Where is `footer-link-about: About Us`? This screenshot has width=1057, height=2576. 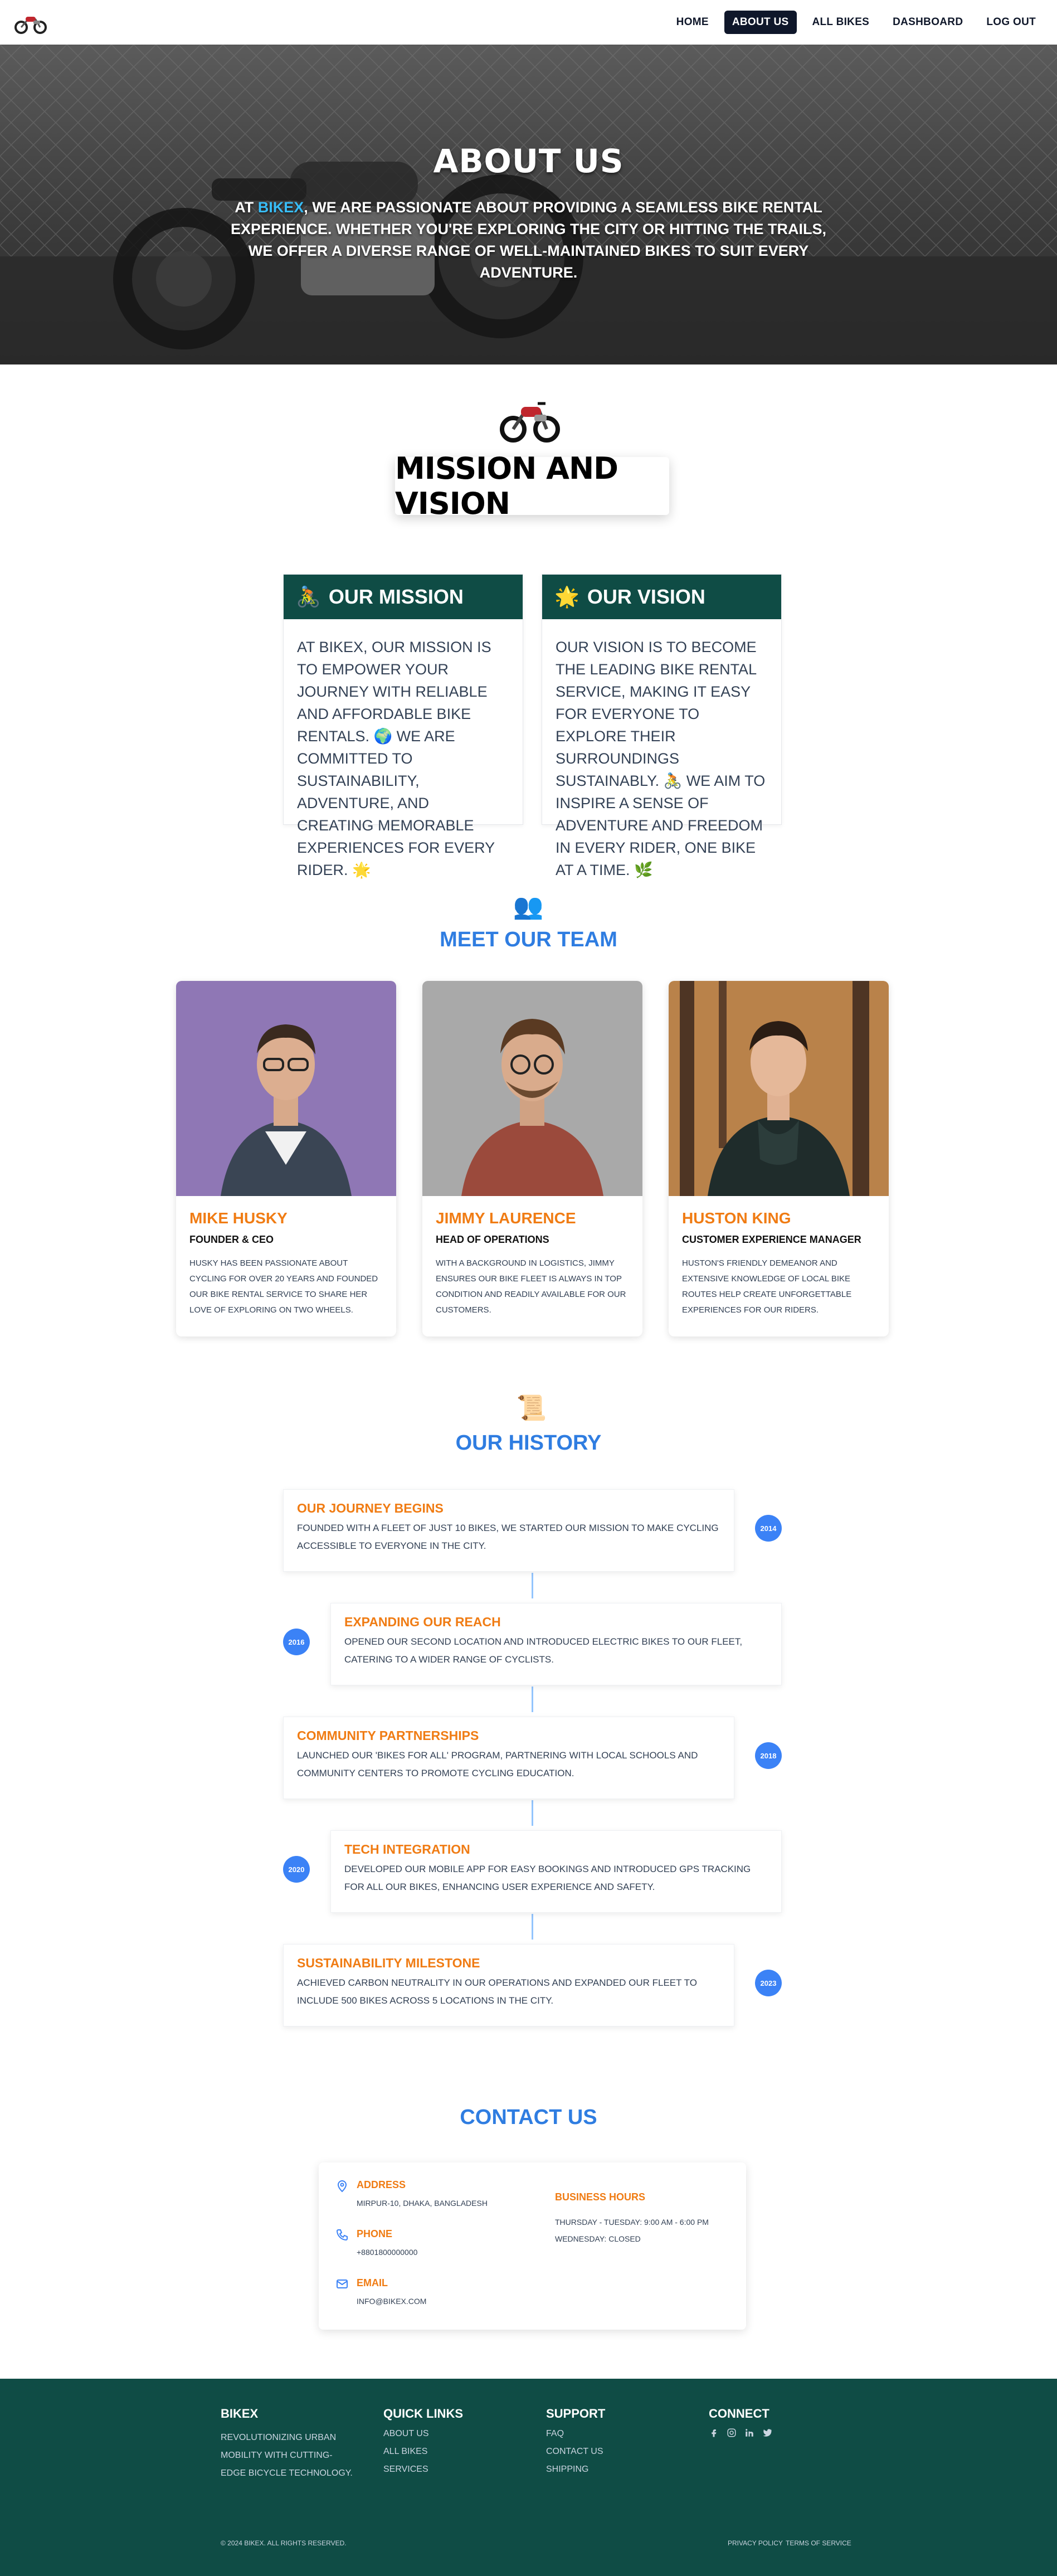
footer-link-about: About Us is located at coordinates (423, 2434).